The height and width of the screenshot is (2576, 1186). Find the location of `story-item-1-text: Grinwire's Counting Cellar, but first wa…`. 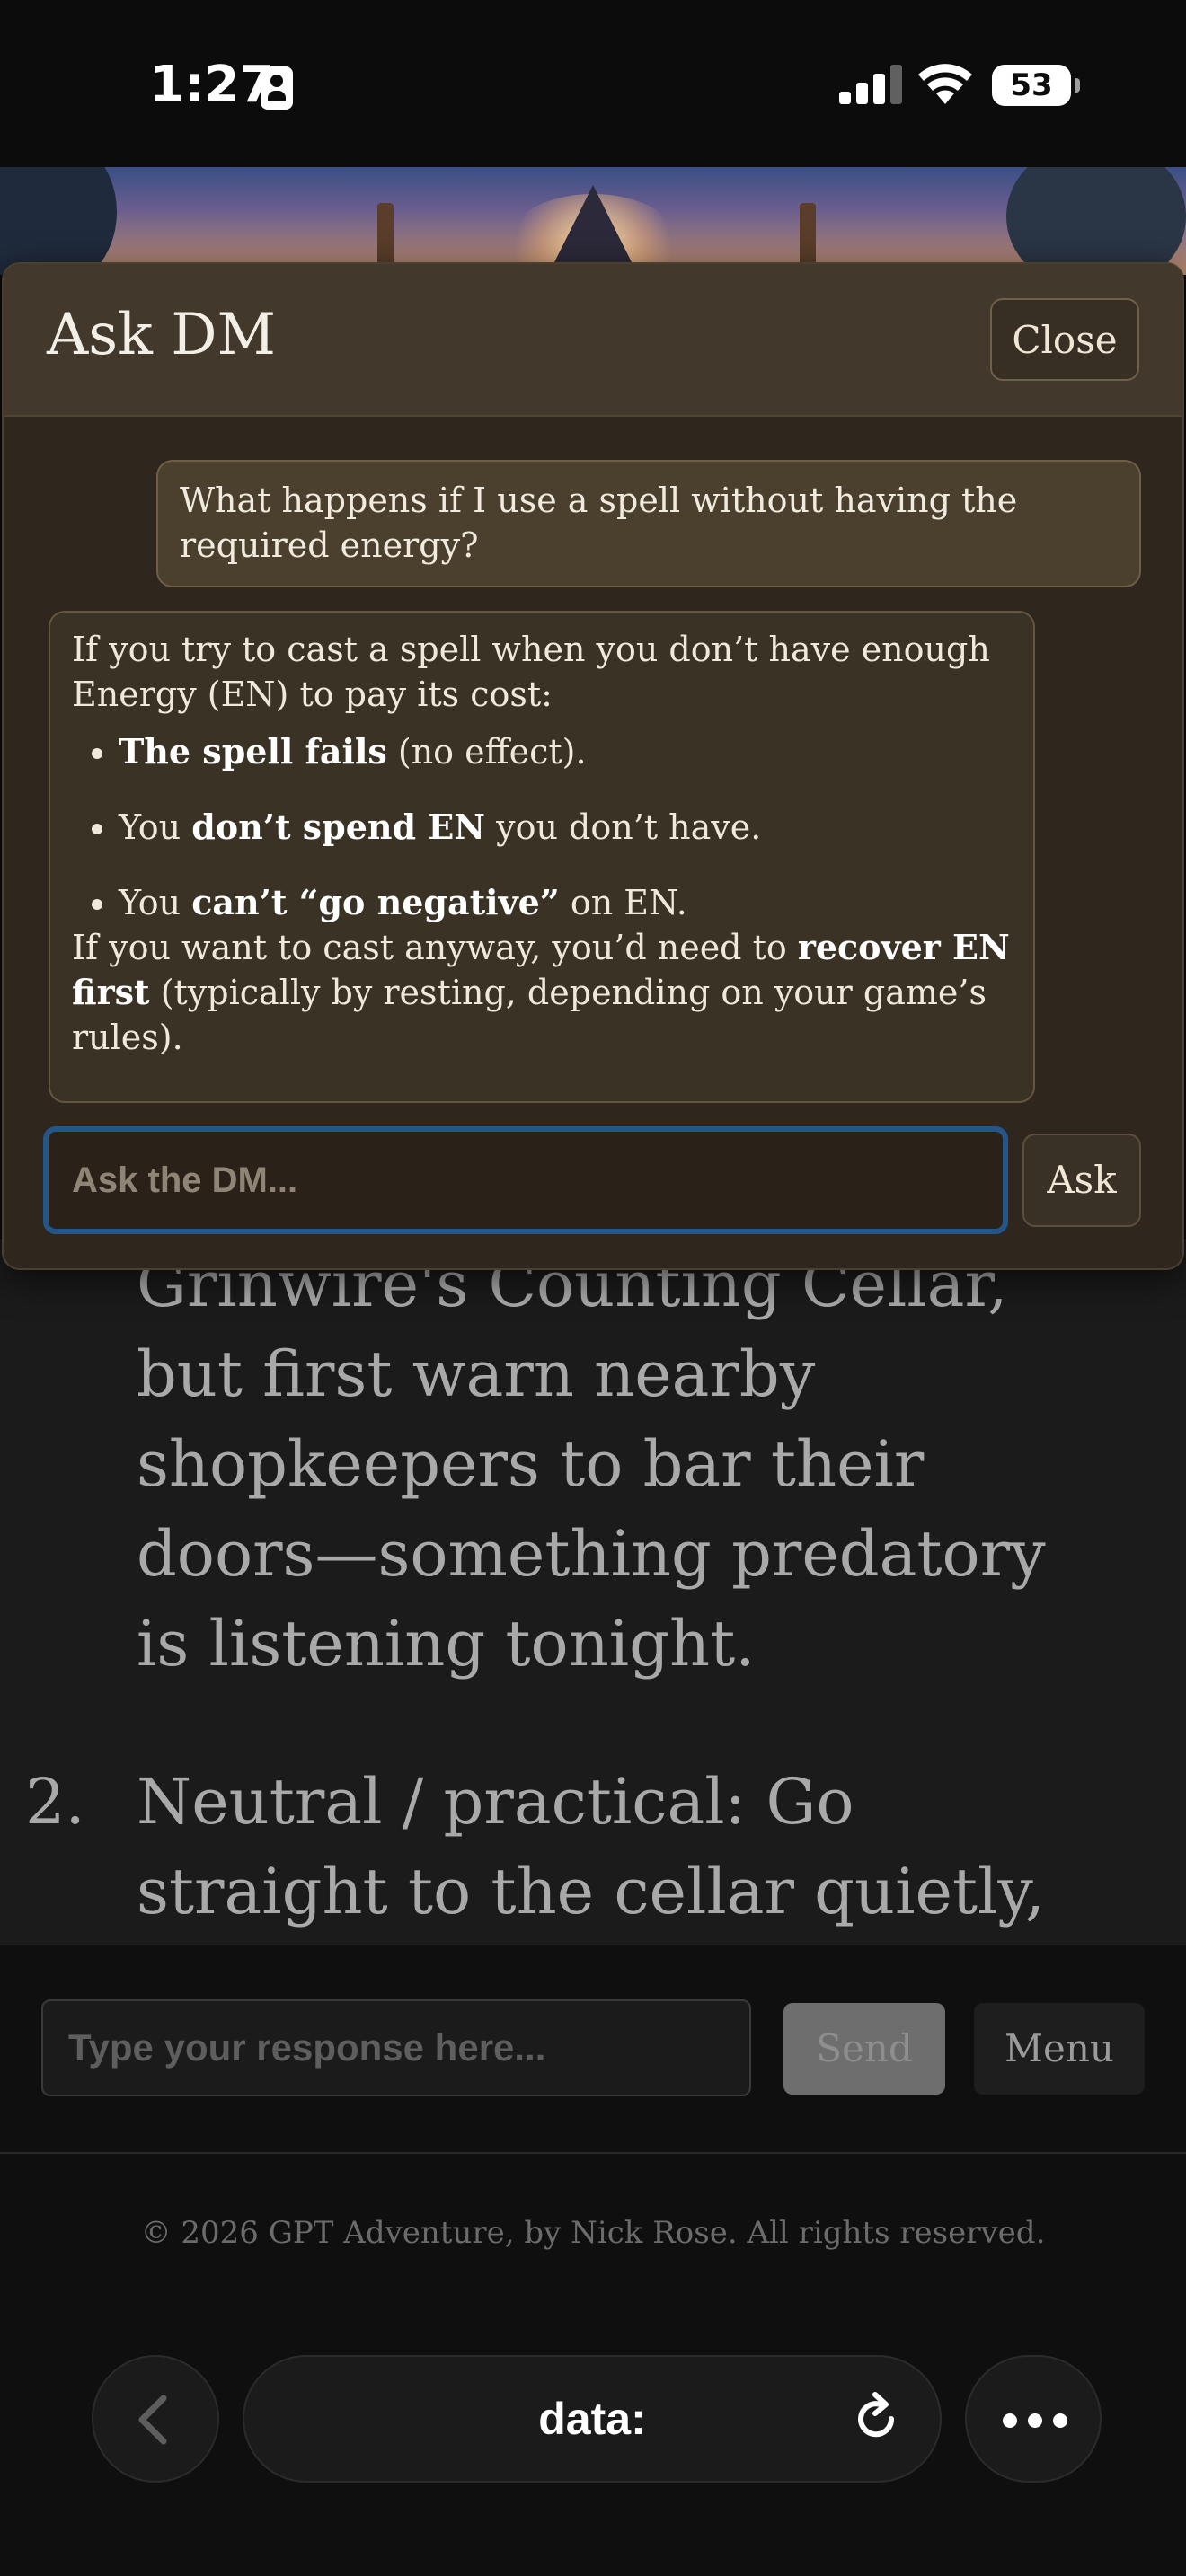

story-item-1-text: Grinwire's Counting Cellar, but first wa… is located at coordinates (591, 1464).